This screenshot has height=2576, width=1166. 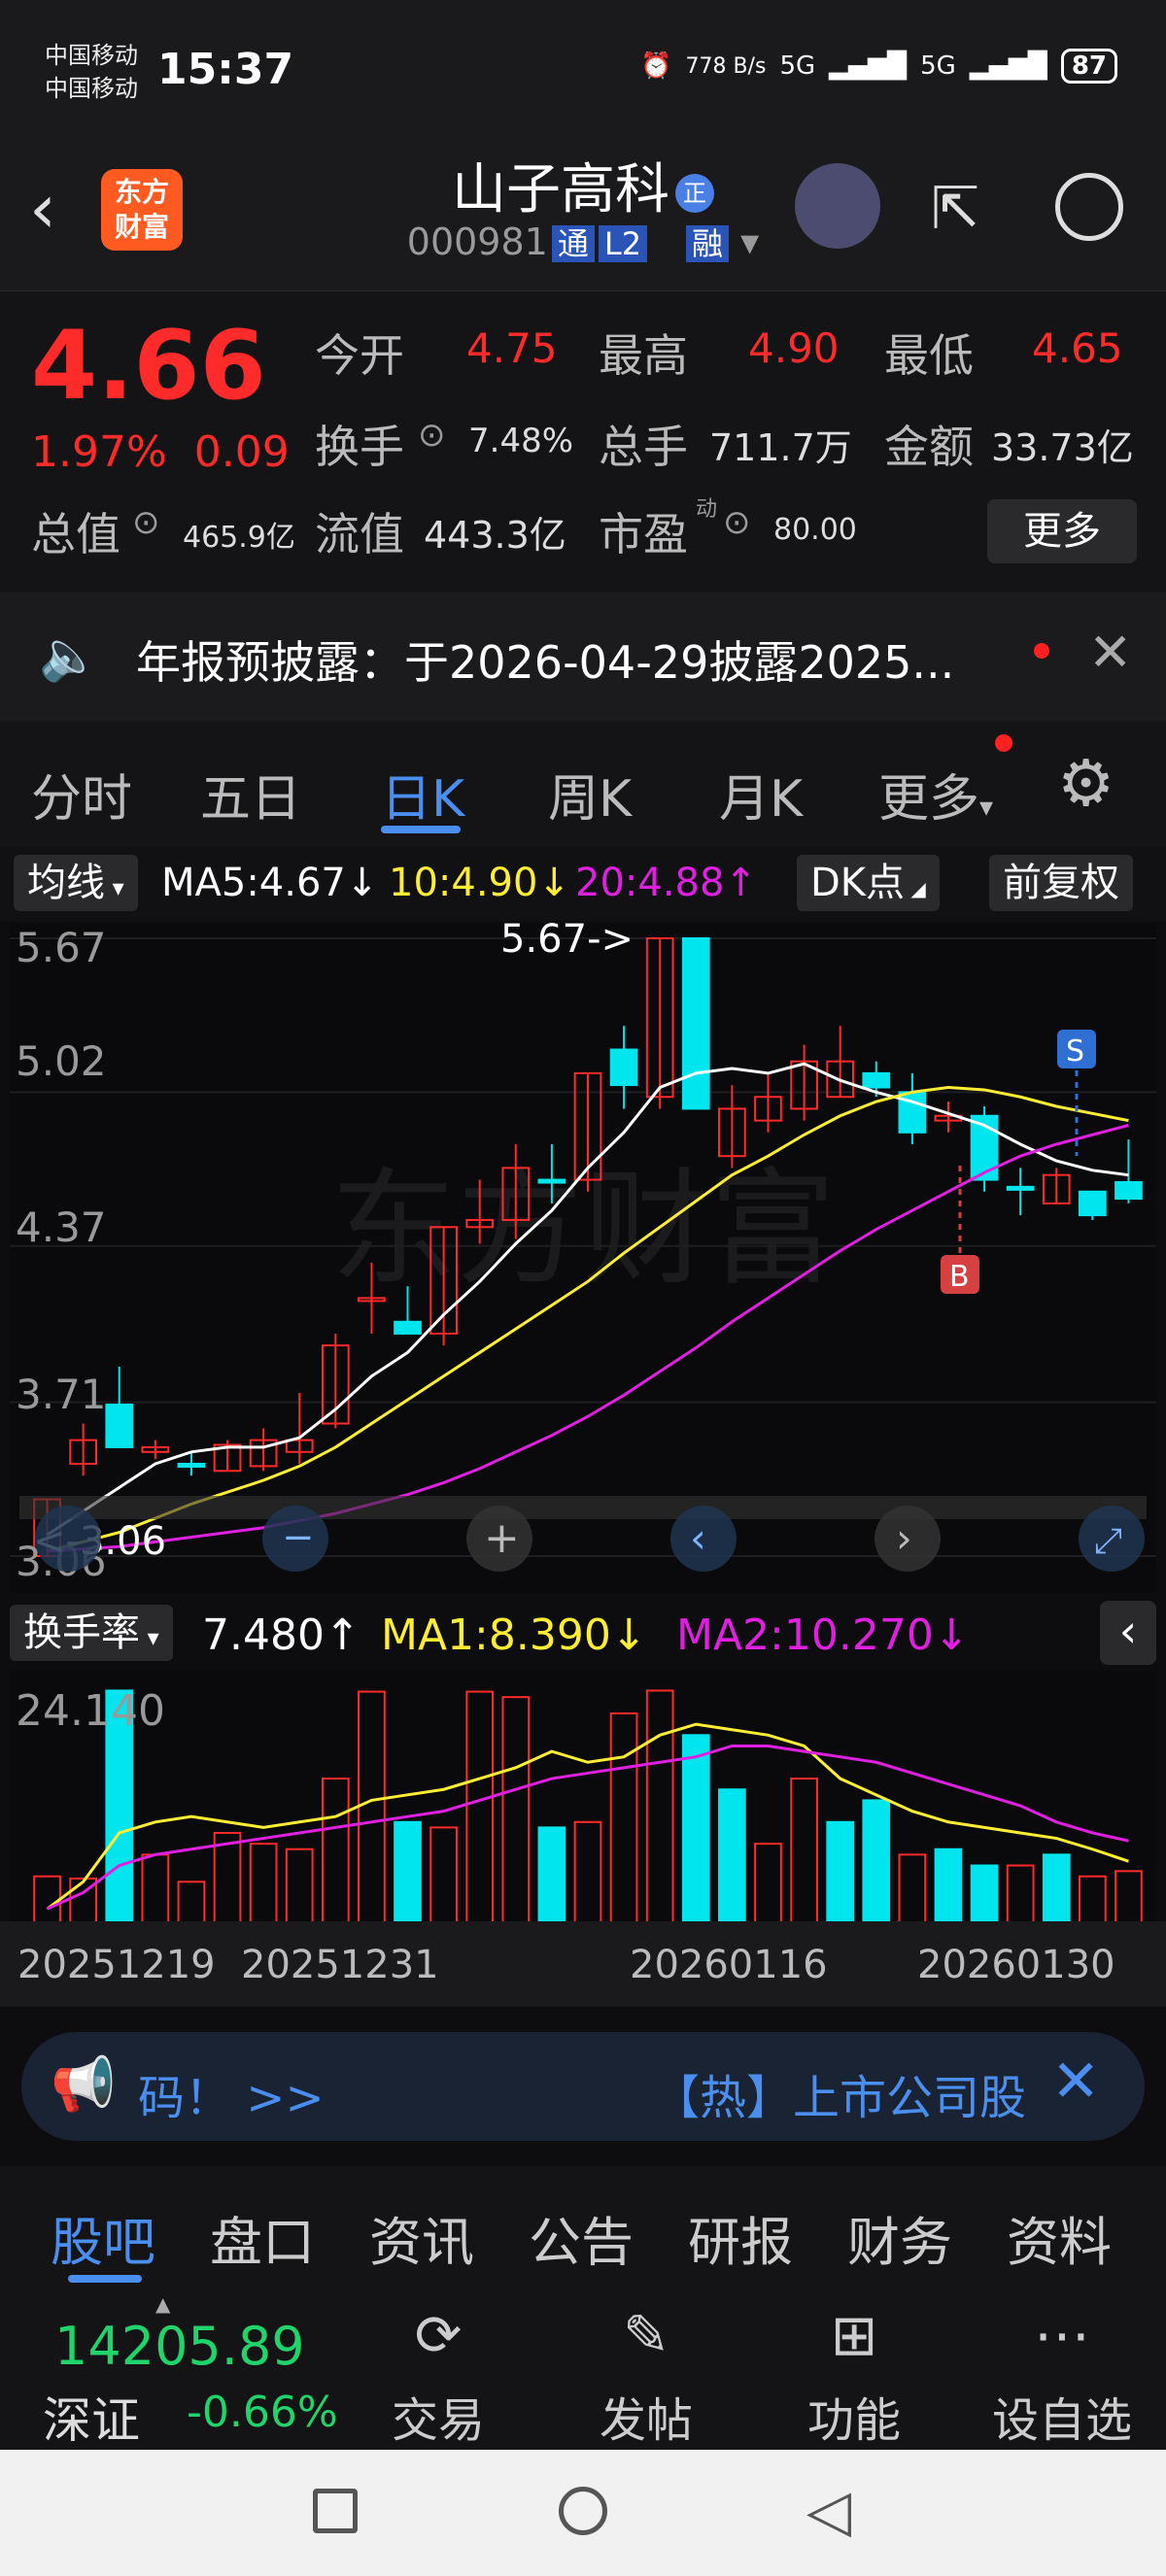 I want to click on chevron-down-icon: ▾, so click(x=744, y=241).